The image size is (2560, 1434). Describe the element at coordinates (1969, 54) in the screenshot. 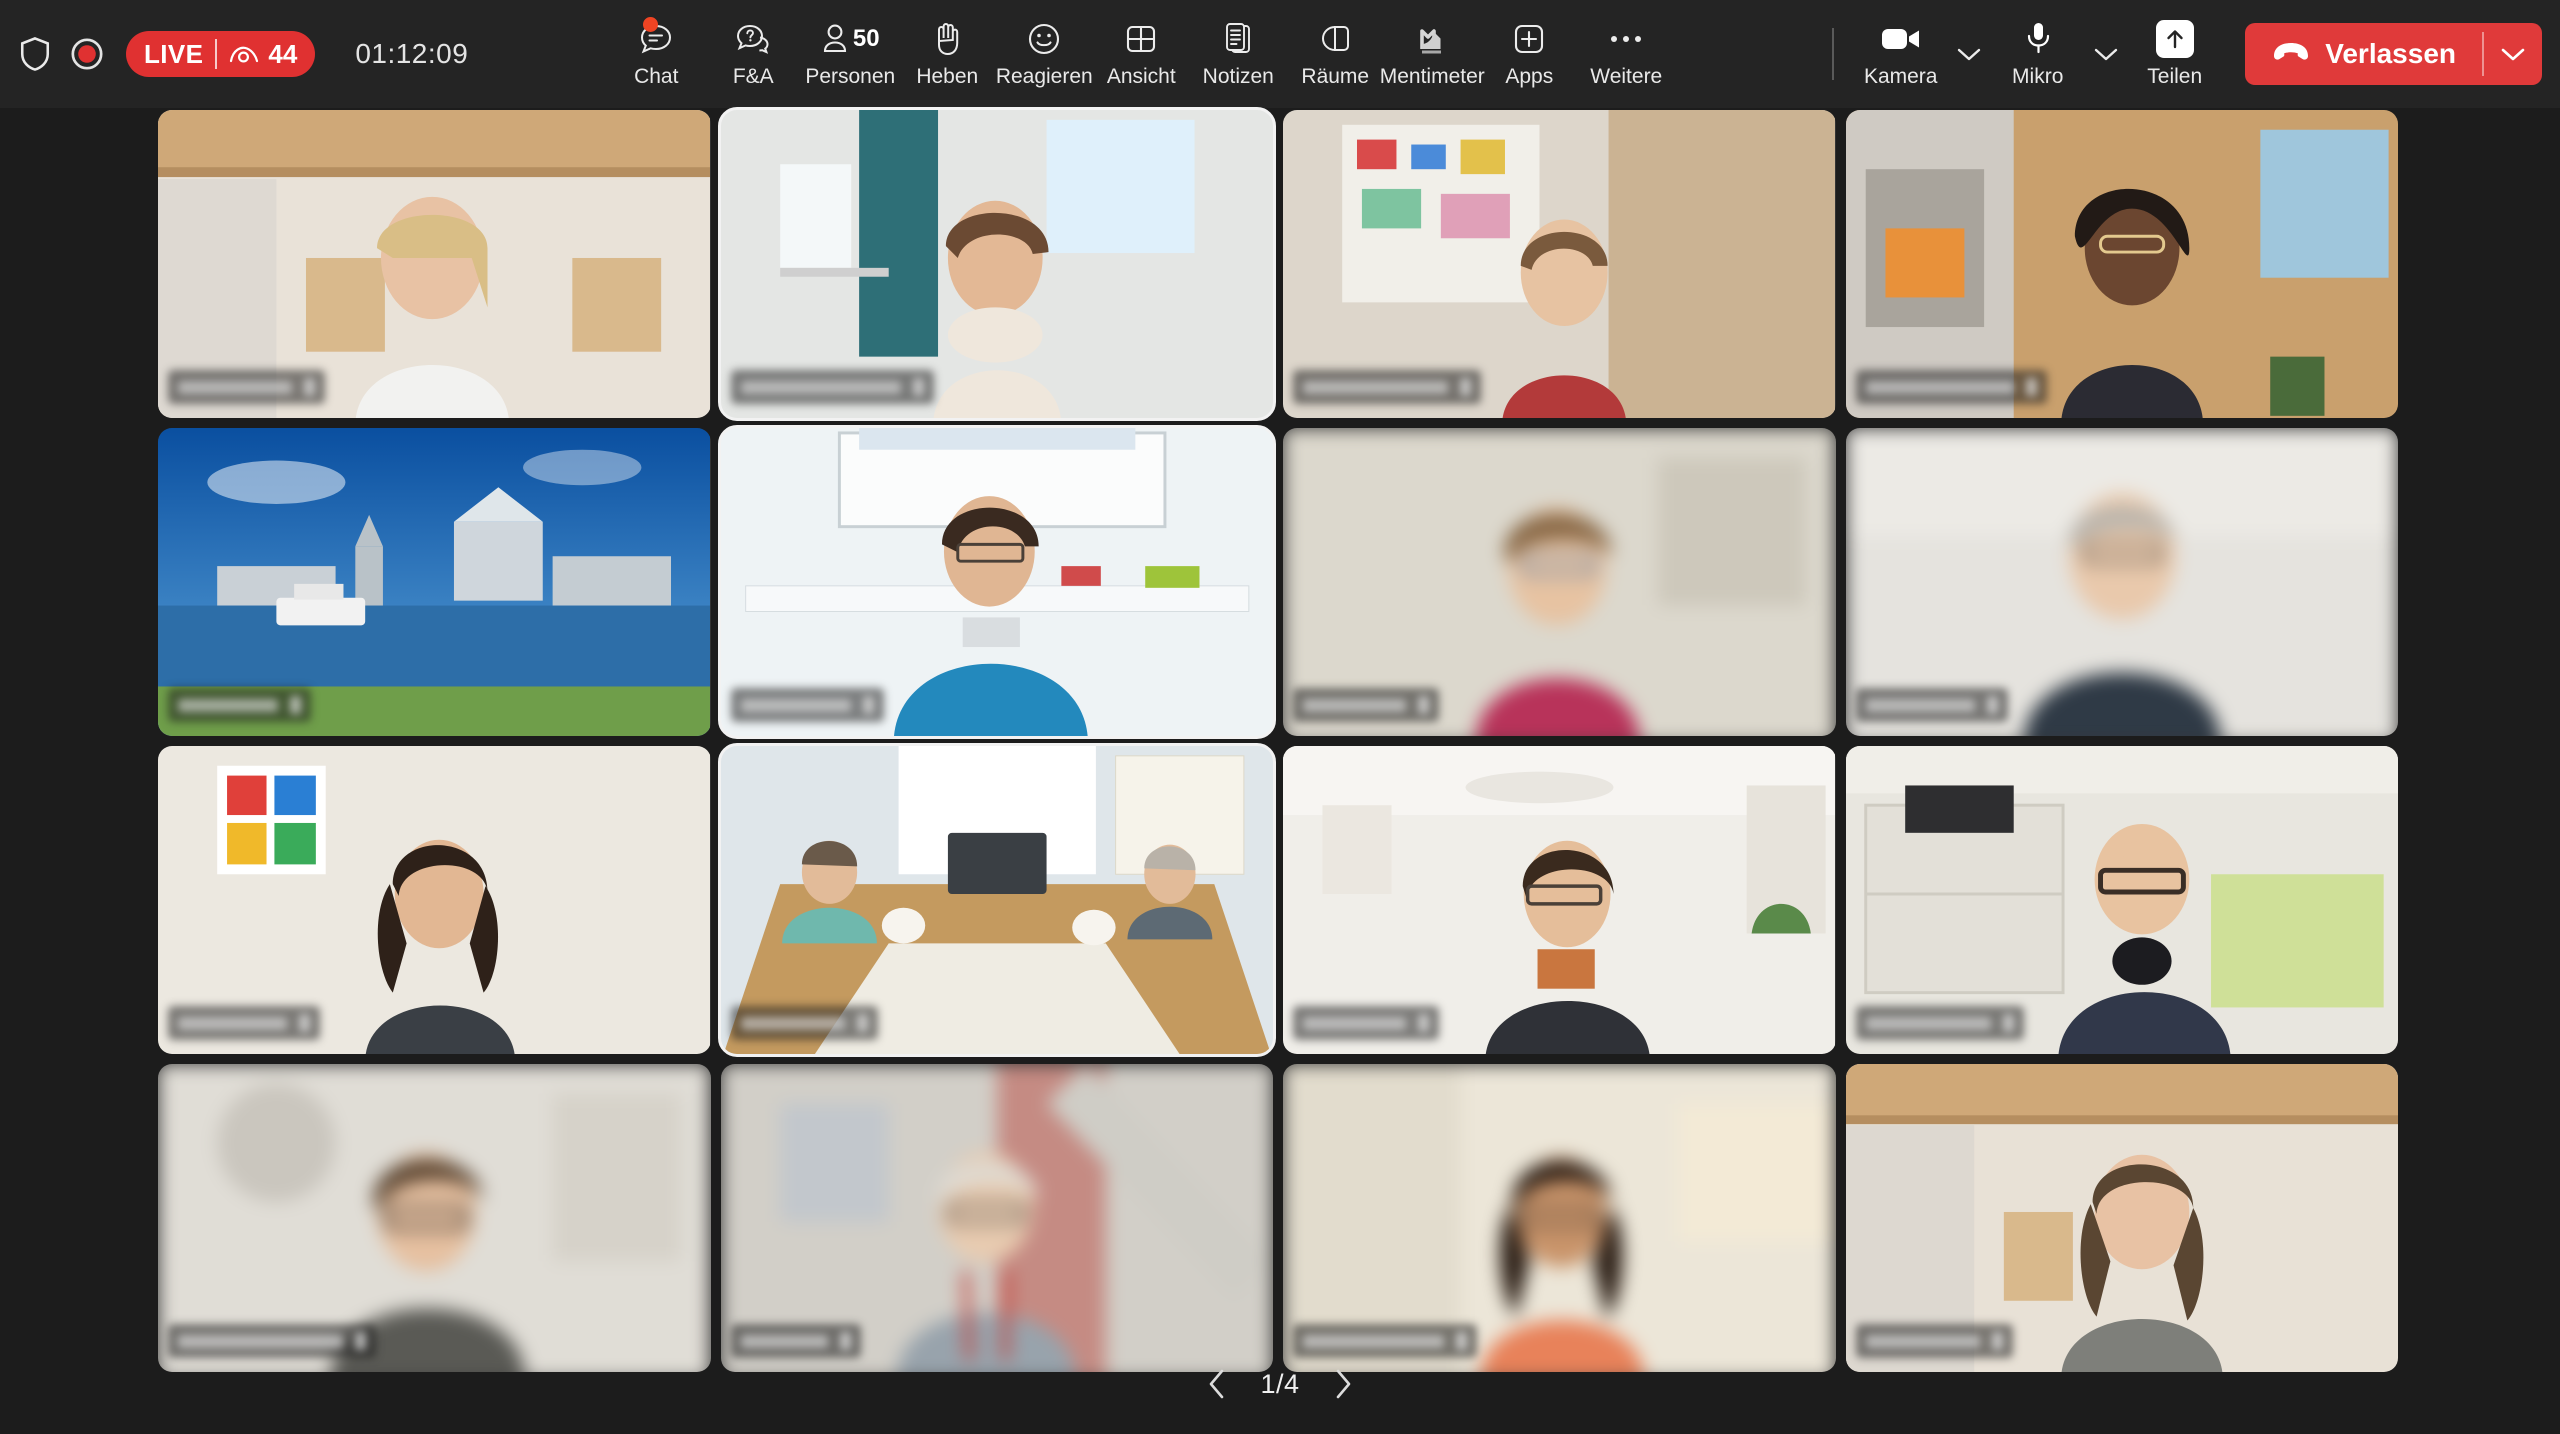

I see `camera-options-chevron-down-icon` at that location.